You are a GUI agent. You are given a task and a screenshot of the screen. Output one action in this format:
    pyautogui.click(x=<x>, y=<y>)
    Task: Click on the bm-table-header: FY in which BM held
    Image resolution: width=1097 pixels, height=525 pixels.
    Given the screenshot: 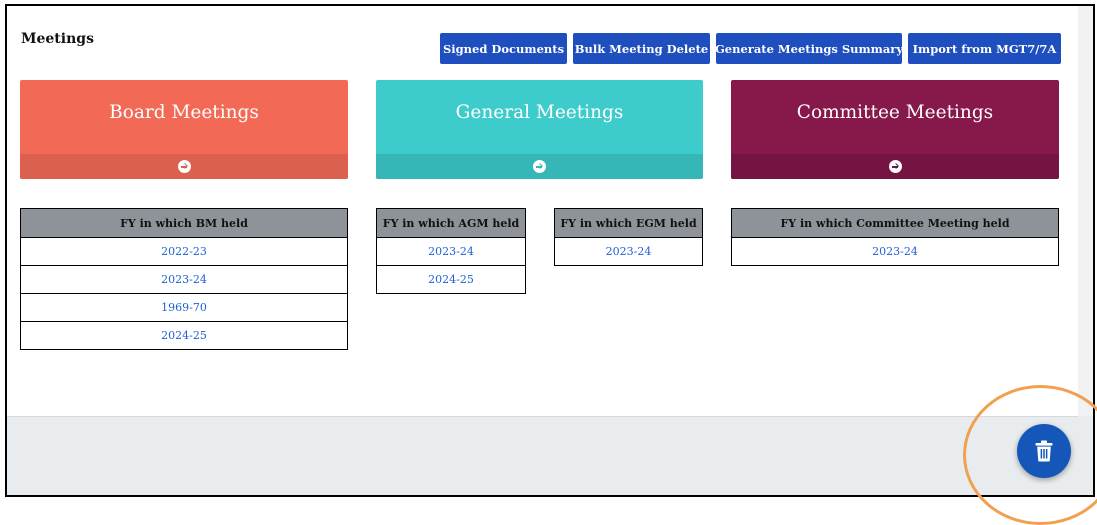 What is the action you would take?
    pyautogui.click(x=184, y=223)
    